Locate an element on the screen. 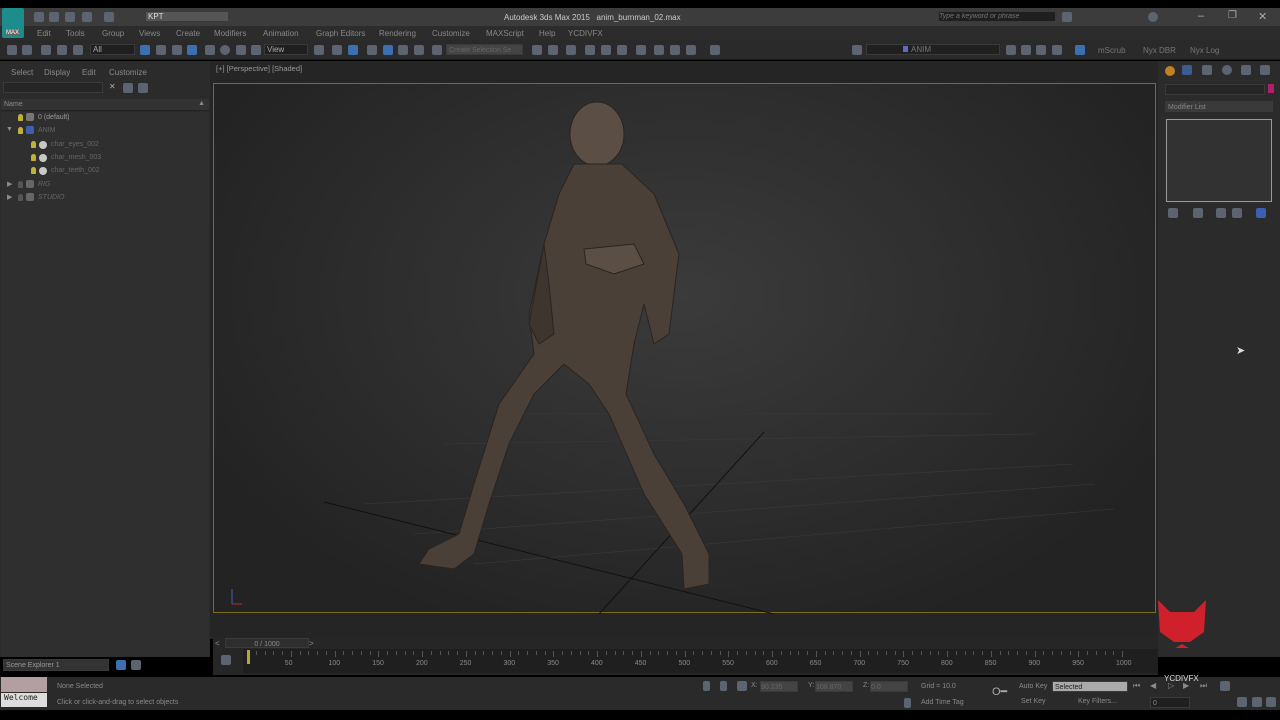 The height and width of the screenshot is (720, 1280). filter-icon is located at coordinates (128, 88).